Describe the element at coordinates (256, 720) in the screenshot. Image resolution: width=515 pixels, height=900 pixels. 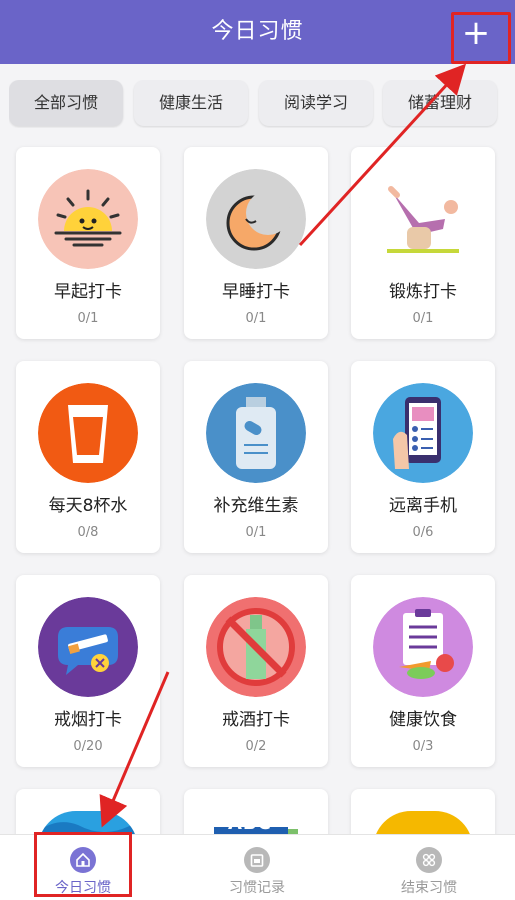
I see `habit-name: 戒酒打卡` at that location.